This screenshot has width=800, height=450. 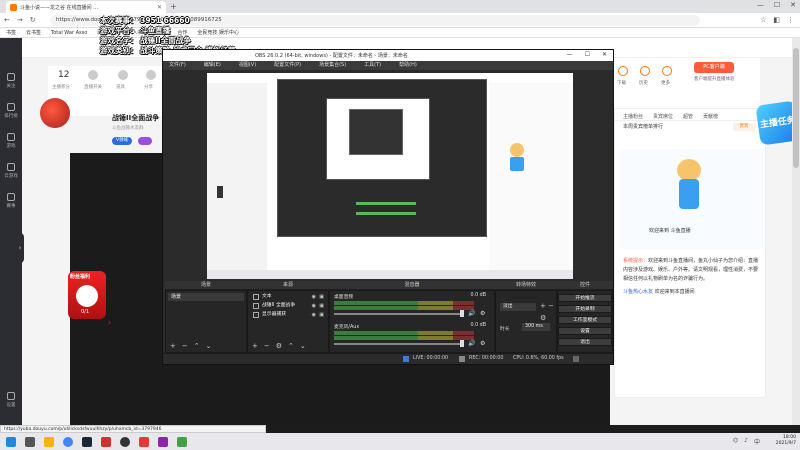 What do you see at coordinates (663, 116) in the screenshot?
I see `tab-vip: 贵宾席位` at bounding box center [663, 116].